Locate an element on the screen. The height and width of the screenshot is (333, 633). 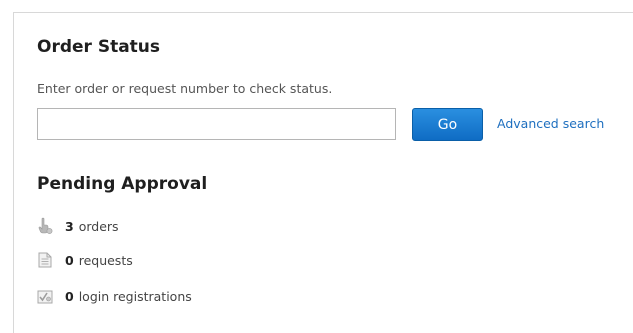
pending-orders-label: orders is located at coordinates (98, 226).